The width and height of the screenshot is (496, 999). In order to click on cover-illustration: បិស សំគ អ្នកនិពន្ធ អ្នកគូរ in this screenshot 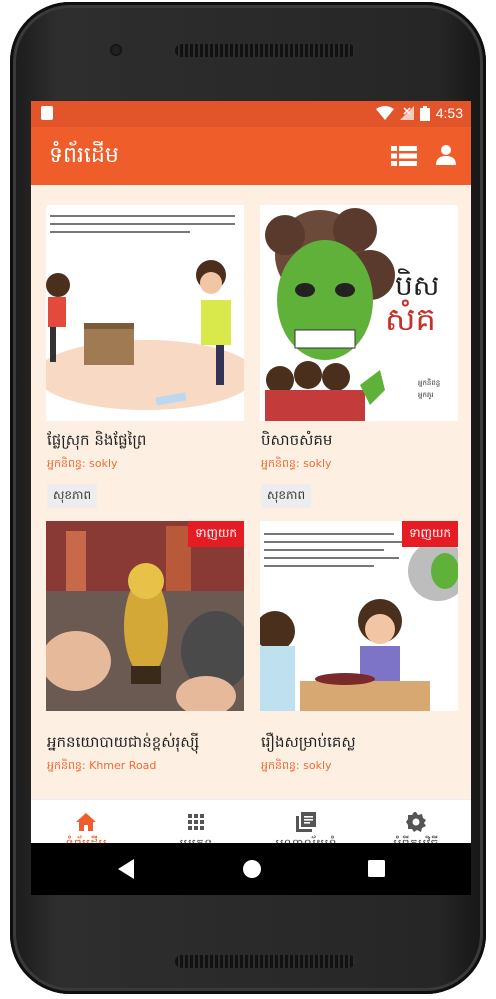, I will do `click(359, 313)`.